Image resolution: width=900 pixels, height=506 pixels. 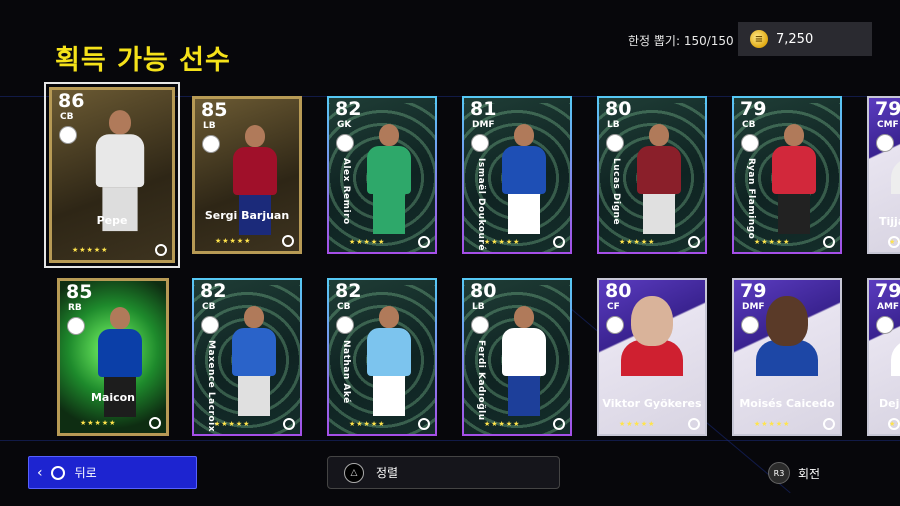 What do you see at coordinates (805, 39) in the screenshot?
I see `coin-balance: ≡ 7,250` at bounding box center [805, 39].